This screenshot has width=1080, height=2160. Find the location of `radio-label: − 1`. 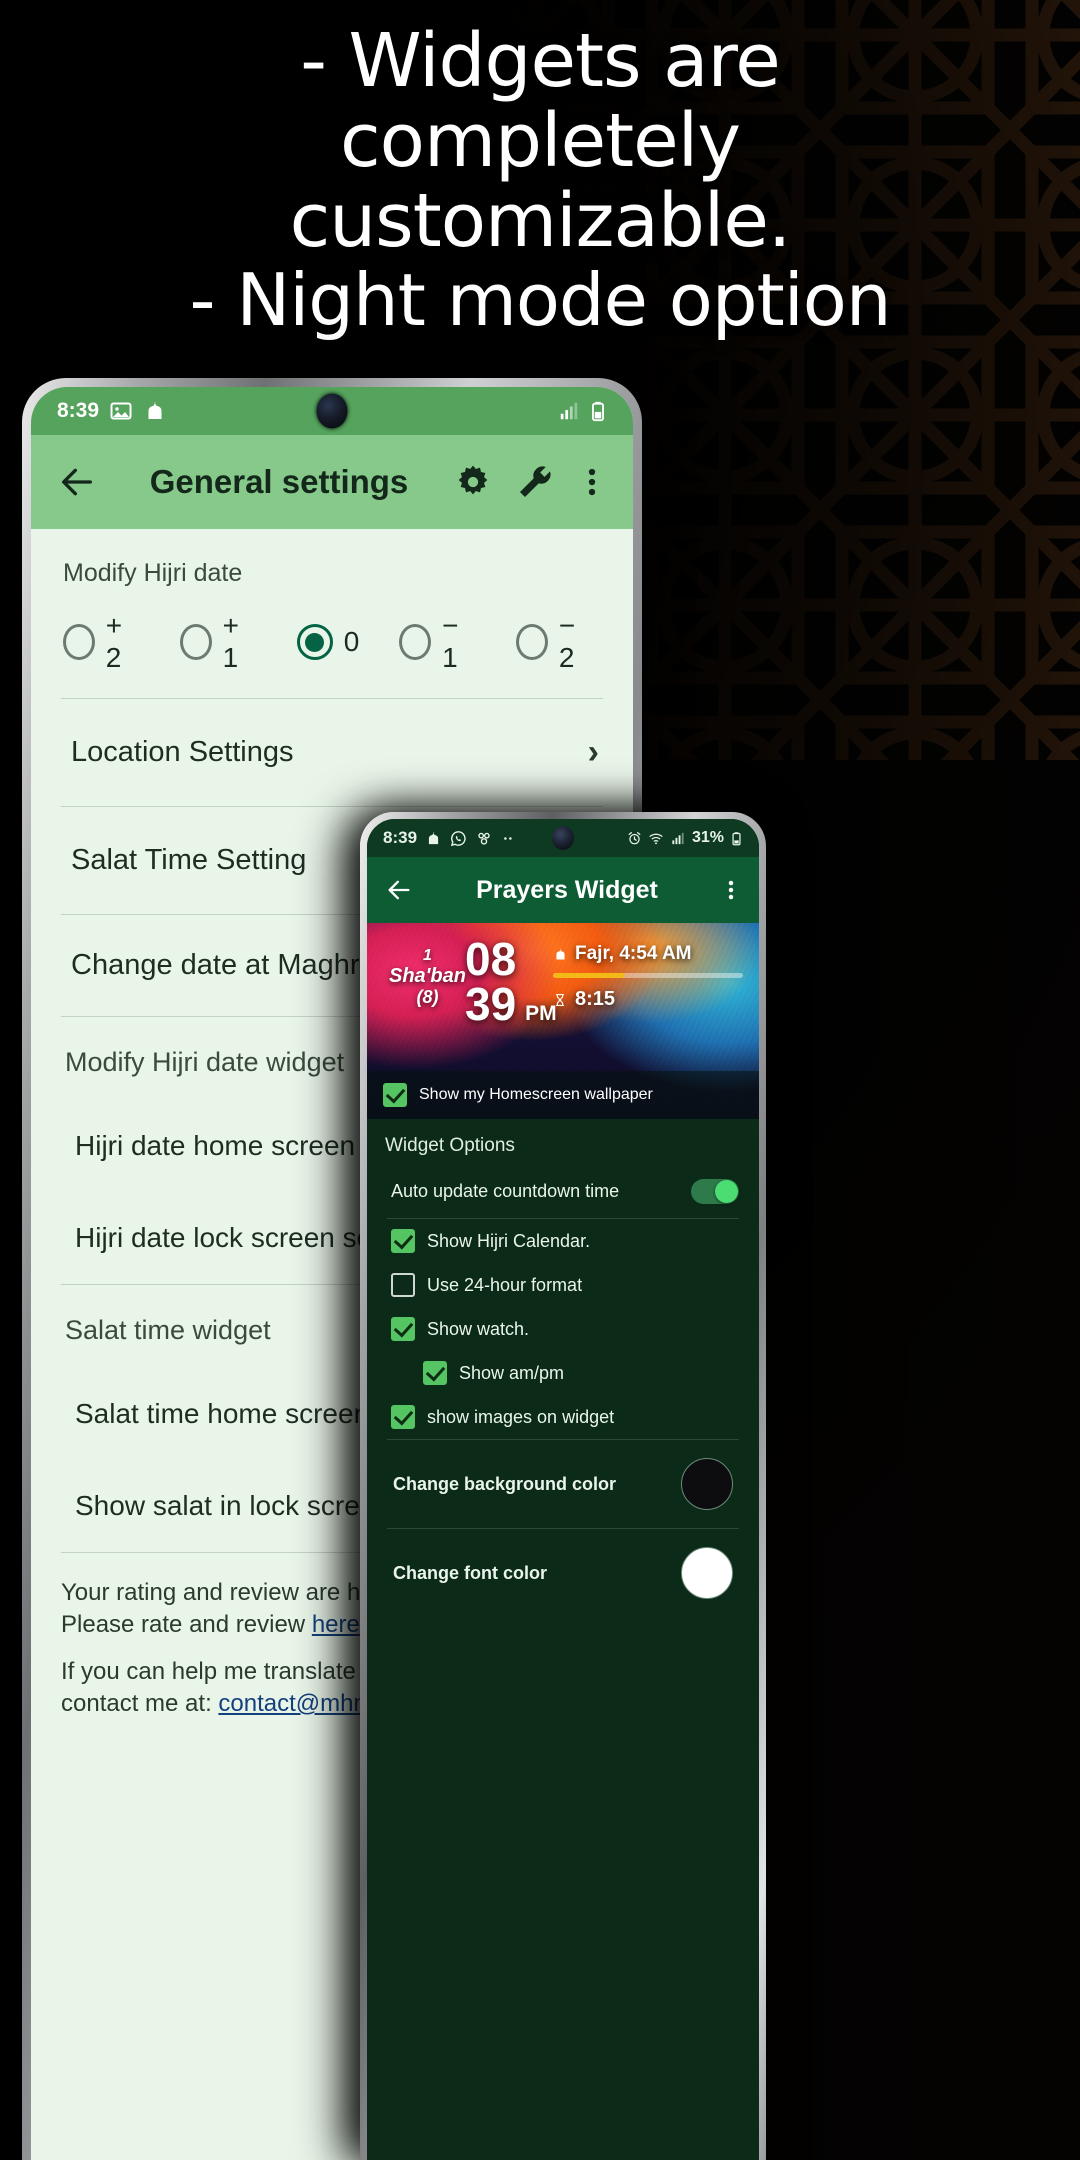

radio-label: − 1 is located at coordinates (450, 641).